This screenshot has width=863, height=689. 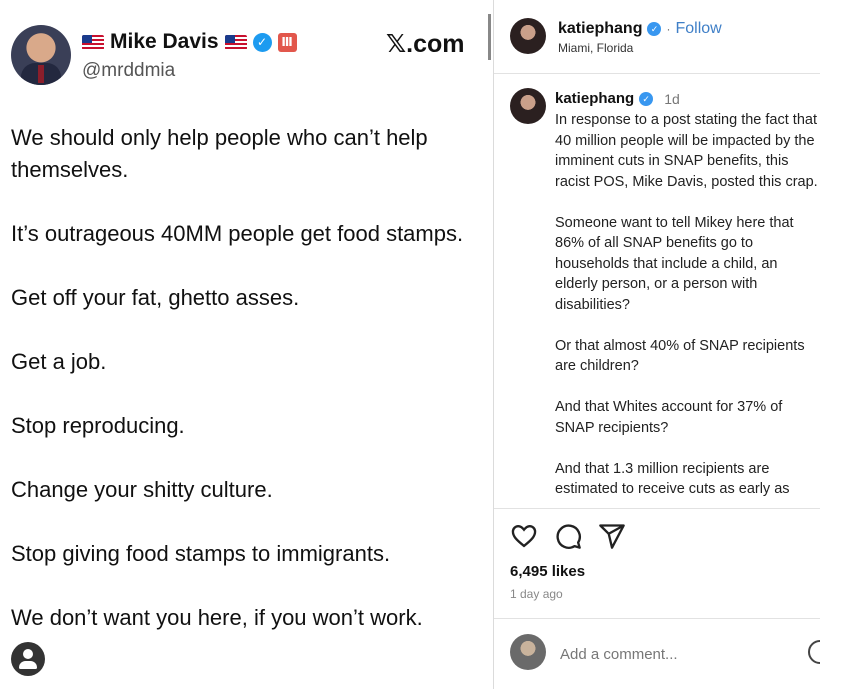 What do you see at coordinates (841, 344) in the screenshot?
I see `page-margin` at bounding box center [841, 344].